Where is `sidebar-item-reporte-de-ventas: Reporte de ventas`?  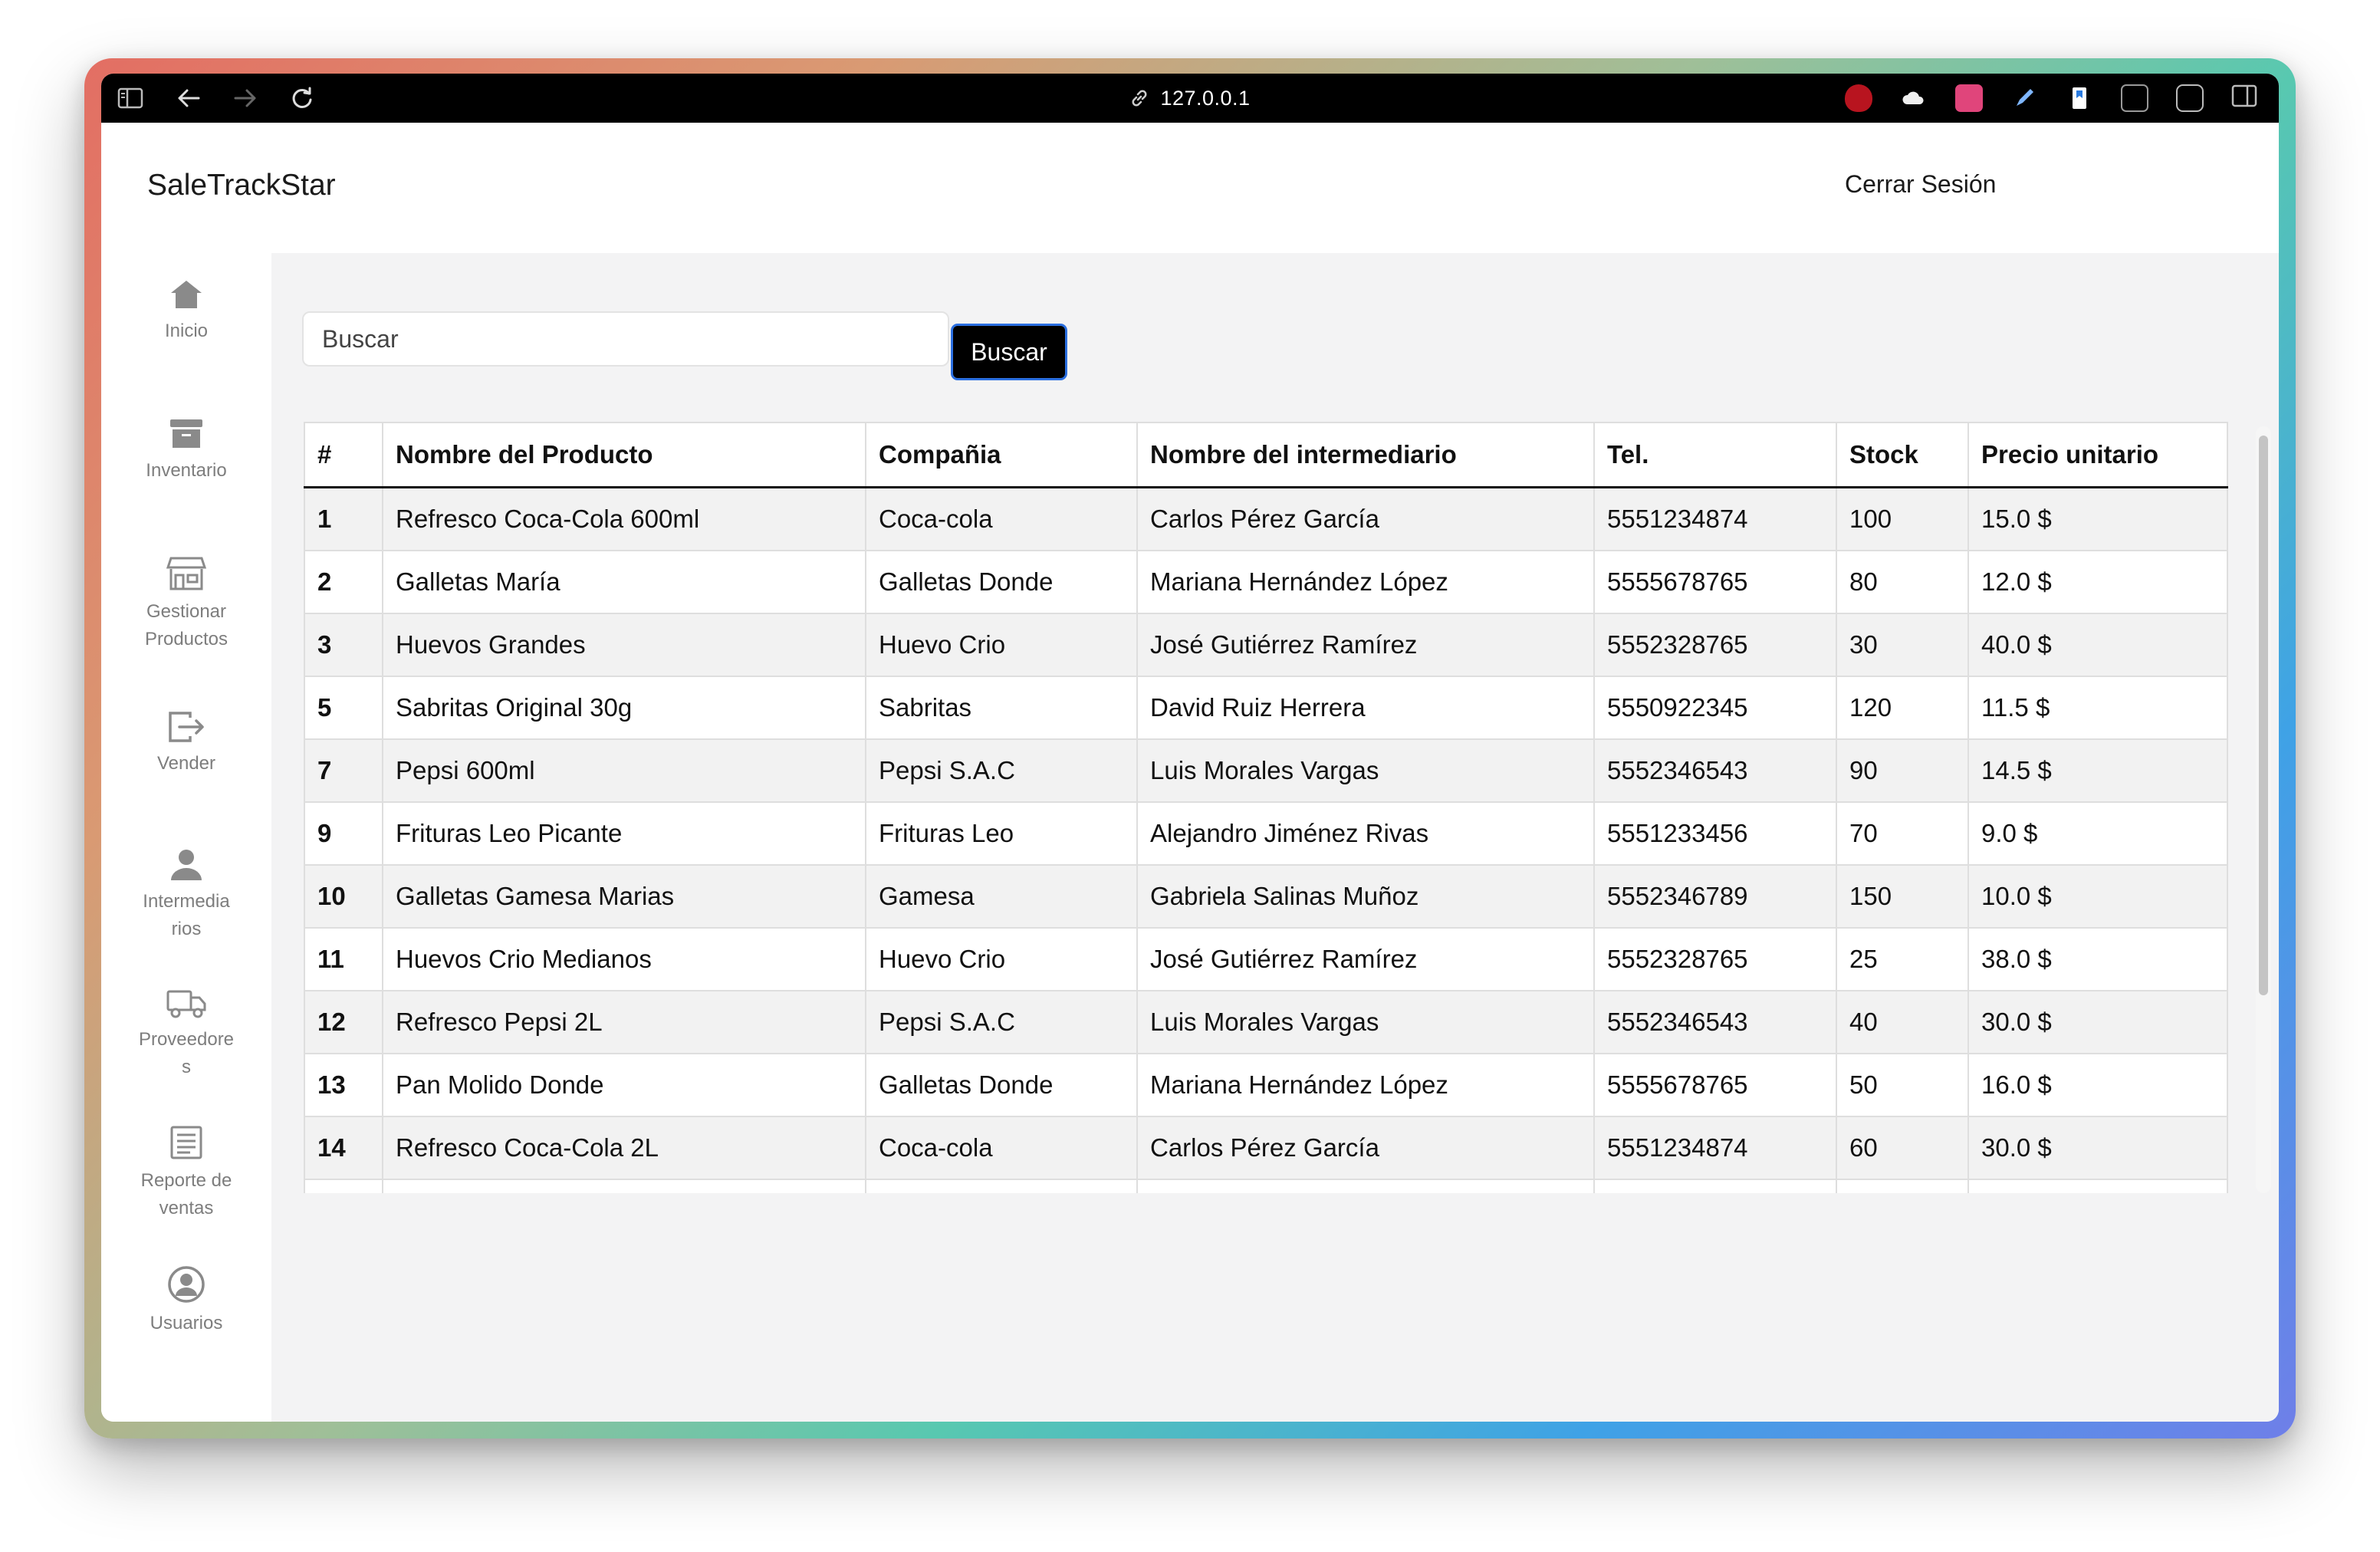
sidebar-item-reporte-de-ventas: Reporte de ventas is located at coordinates (186, 1173).